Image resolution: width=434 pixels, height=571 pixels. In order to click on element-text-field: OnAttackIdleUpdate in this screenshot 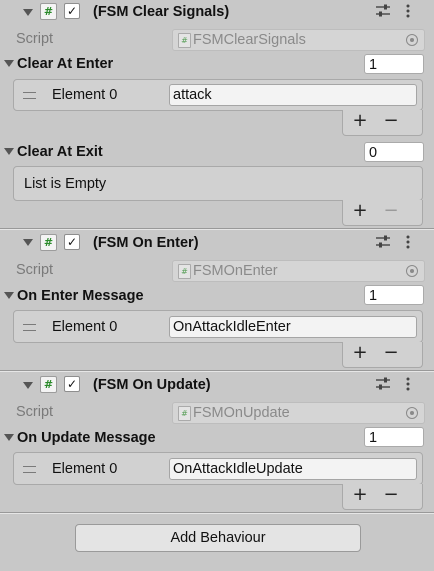, I will do `click(293, 469)`.